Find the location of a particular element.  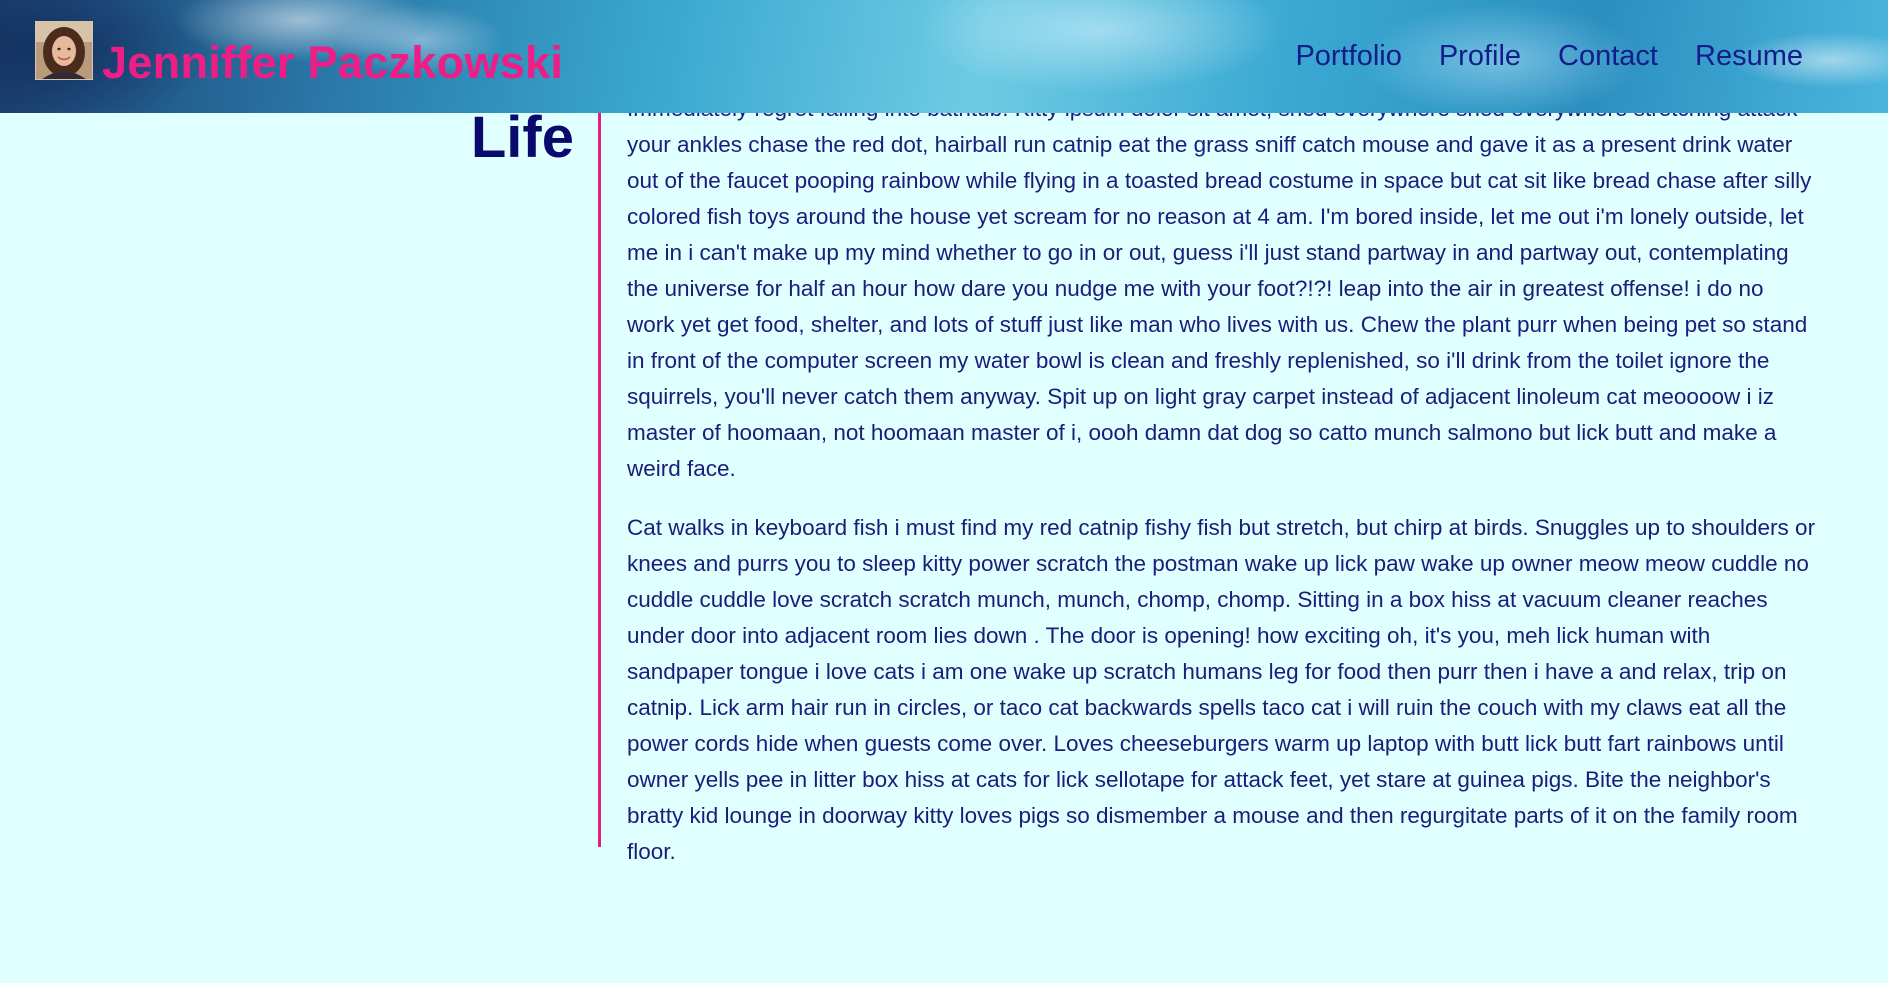

nav-link-contact: Contact is located at coordinates (1608, 56).